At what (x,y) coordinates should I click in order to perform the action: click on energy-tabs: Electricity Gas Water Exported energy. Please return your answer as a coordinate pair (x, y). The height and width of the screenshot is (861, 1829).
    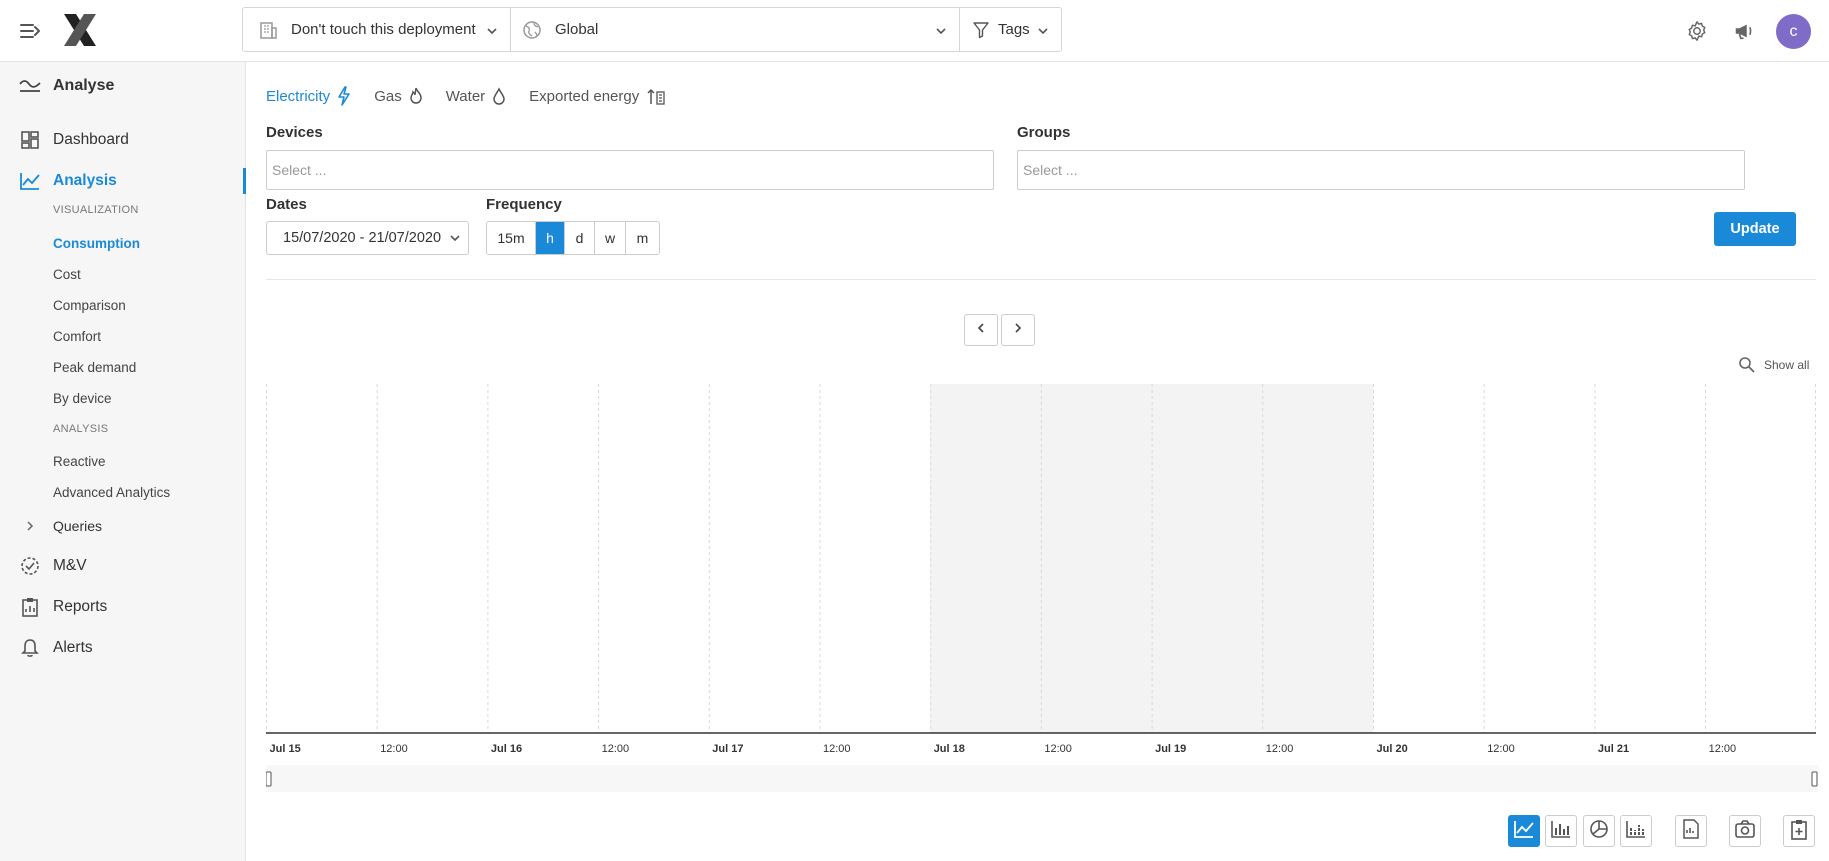
    Looking at the image, I should click on (476, 96).